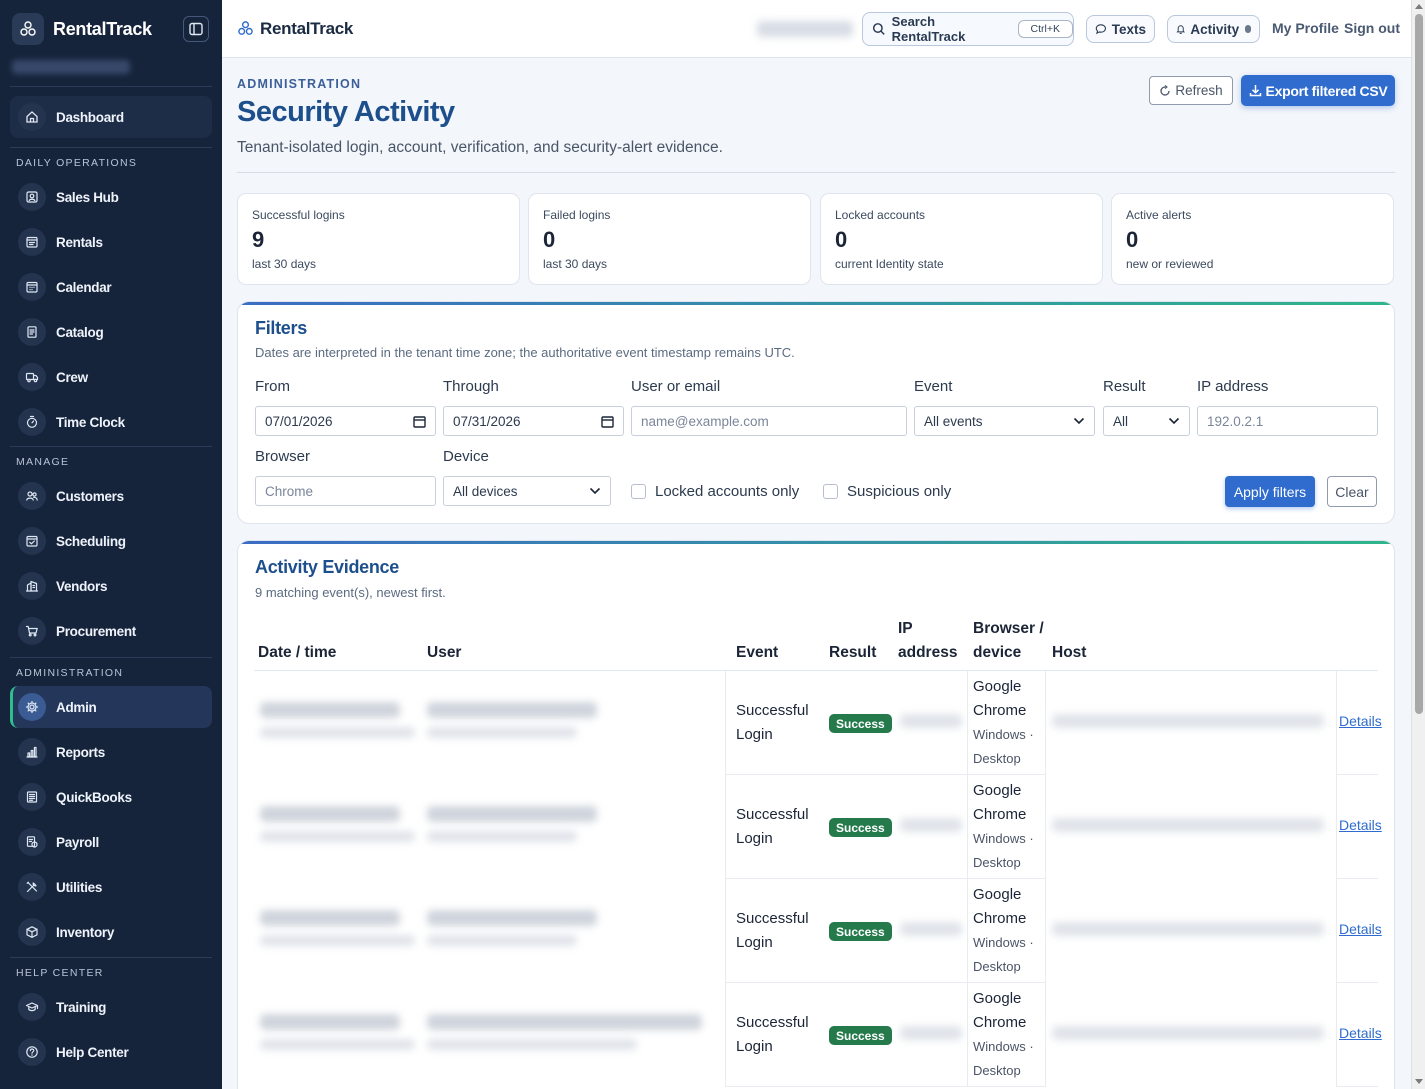 This screenshot has width=1425, height=1089. I want to click on scroll-up-arrow, so click(1419, 6).